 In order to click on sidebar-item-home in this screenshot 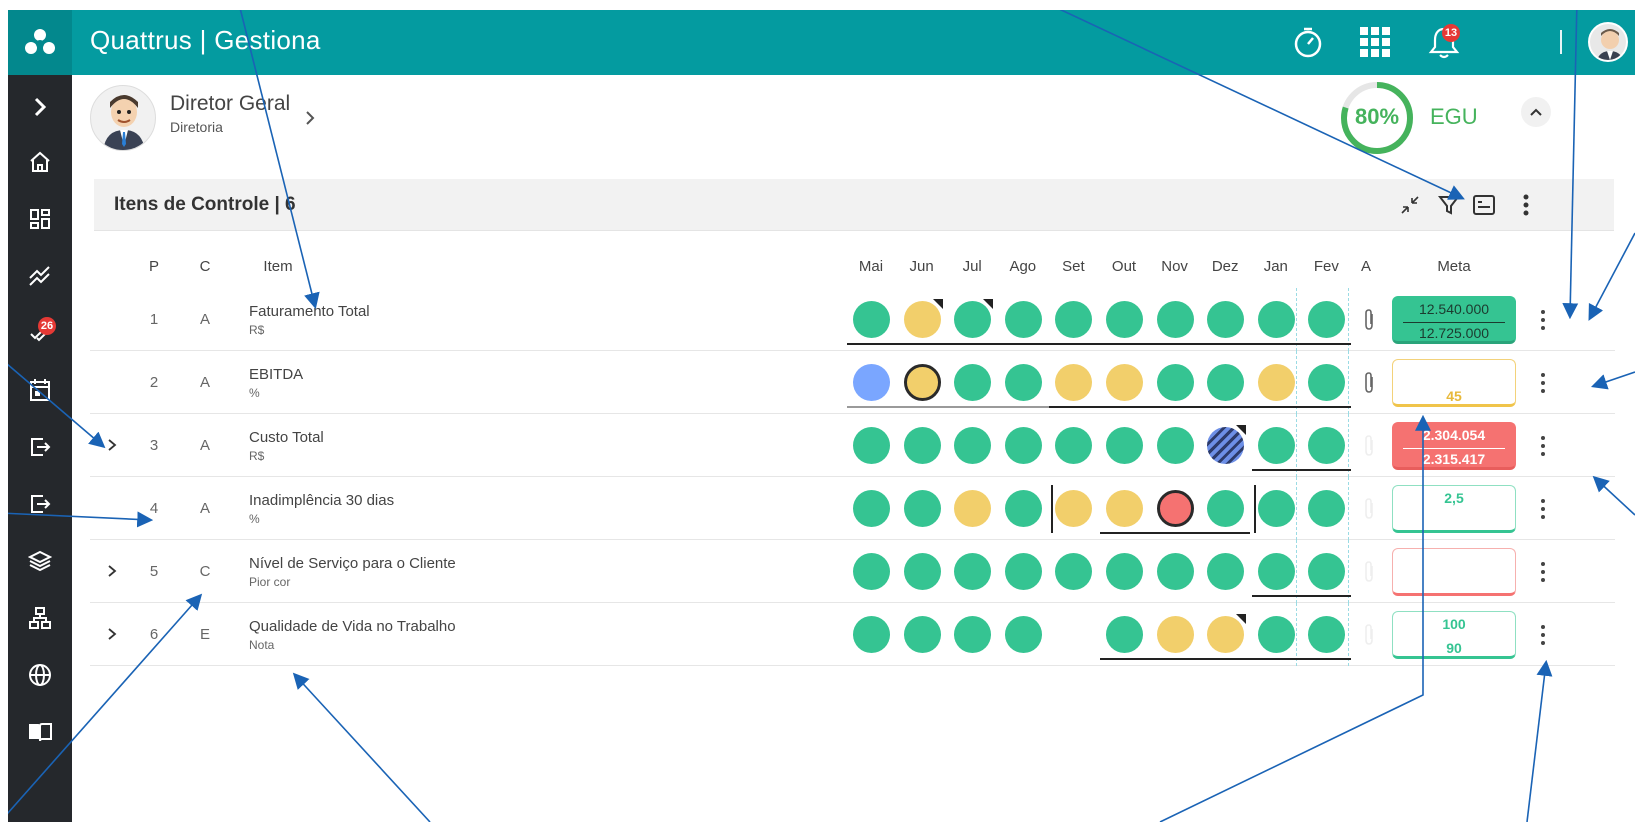, I will do `click(40, 162)`.